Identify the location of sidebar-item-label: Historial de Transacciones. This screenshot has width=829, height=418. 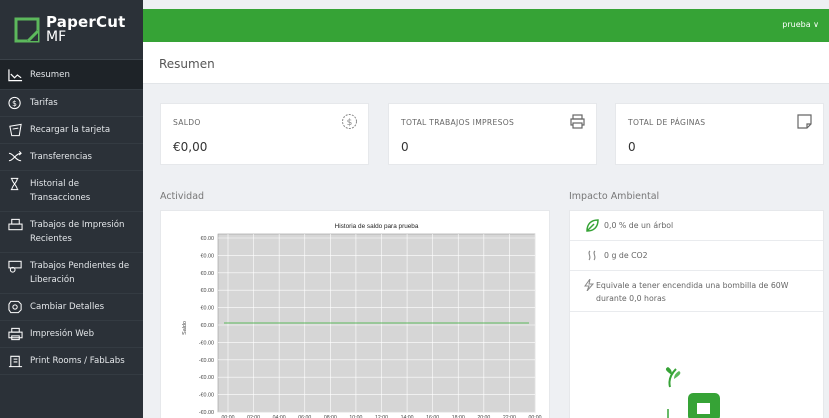
(60, 191).